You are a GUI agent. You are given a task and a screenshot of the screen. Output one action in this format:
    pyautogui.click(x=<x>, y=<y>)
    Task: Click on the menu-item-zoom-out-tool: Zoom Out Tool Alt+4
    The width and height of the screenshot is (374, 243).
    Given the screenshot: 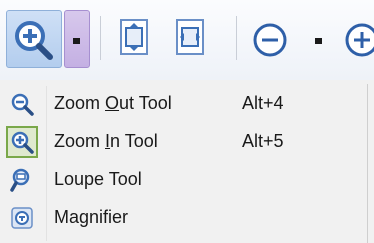 What is the action you would take?
    pyautogui.click(x=184, y=104)
    